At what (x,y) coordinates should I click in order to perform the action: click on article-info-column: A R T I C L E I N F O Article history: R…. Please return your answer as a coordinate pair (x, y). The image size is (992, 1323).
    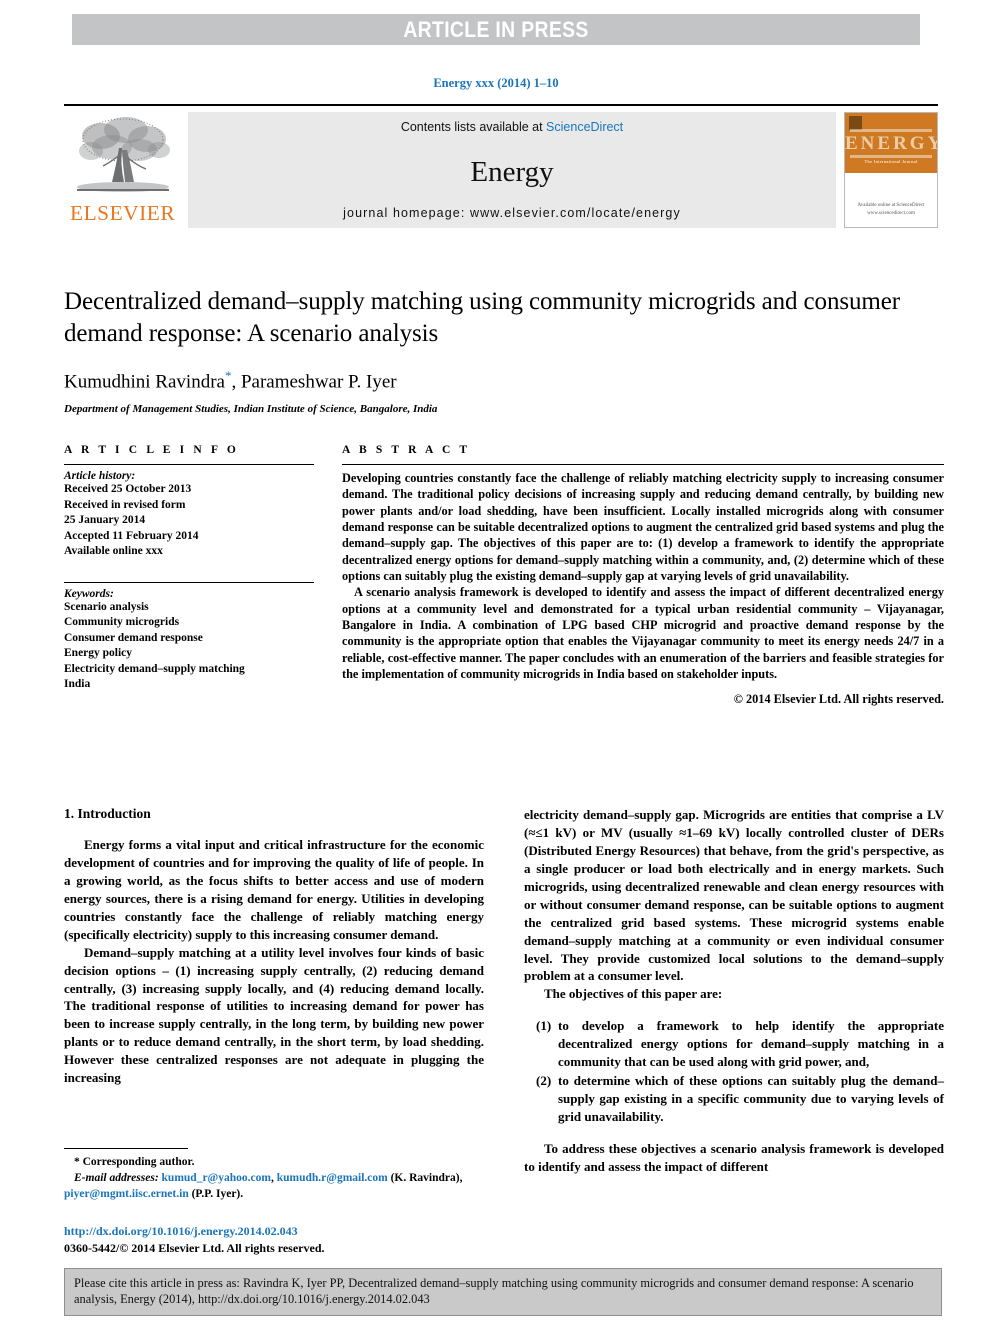
    Looking at the image, I should click on (189, 575).